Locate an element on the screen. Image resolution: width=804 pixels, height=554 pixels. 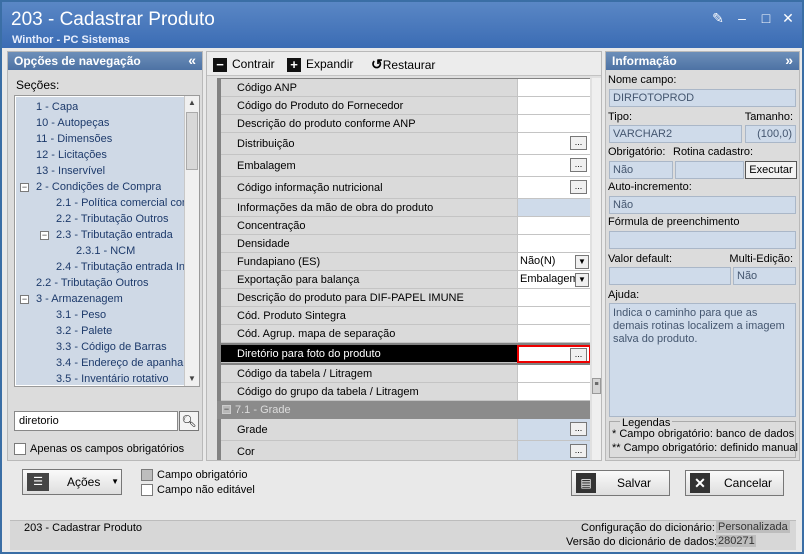
collapse-panel-icon: « is located at coordinates (192, 60).